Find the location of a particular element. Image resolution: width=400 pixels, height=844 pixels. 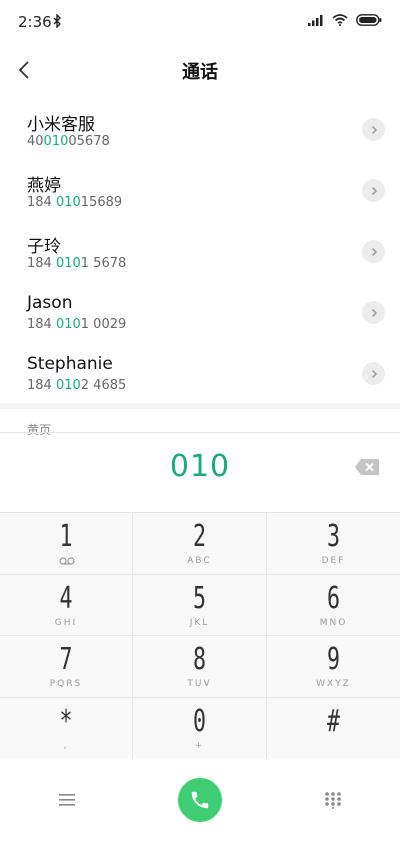

key-digit: 4 is located at coordinates (66, 598).